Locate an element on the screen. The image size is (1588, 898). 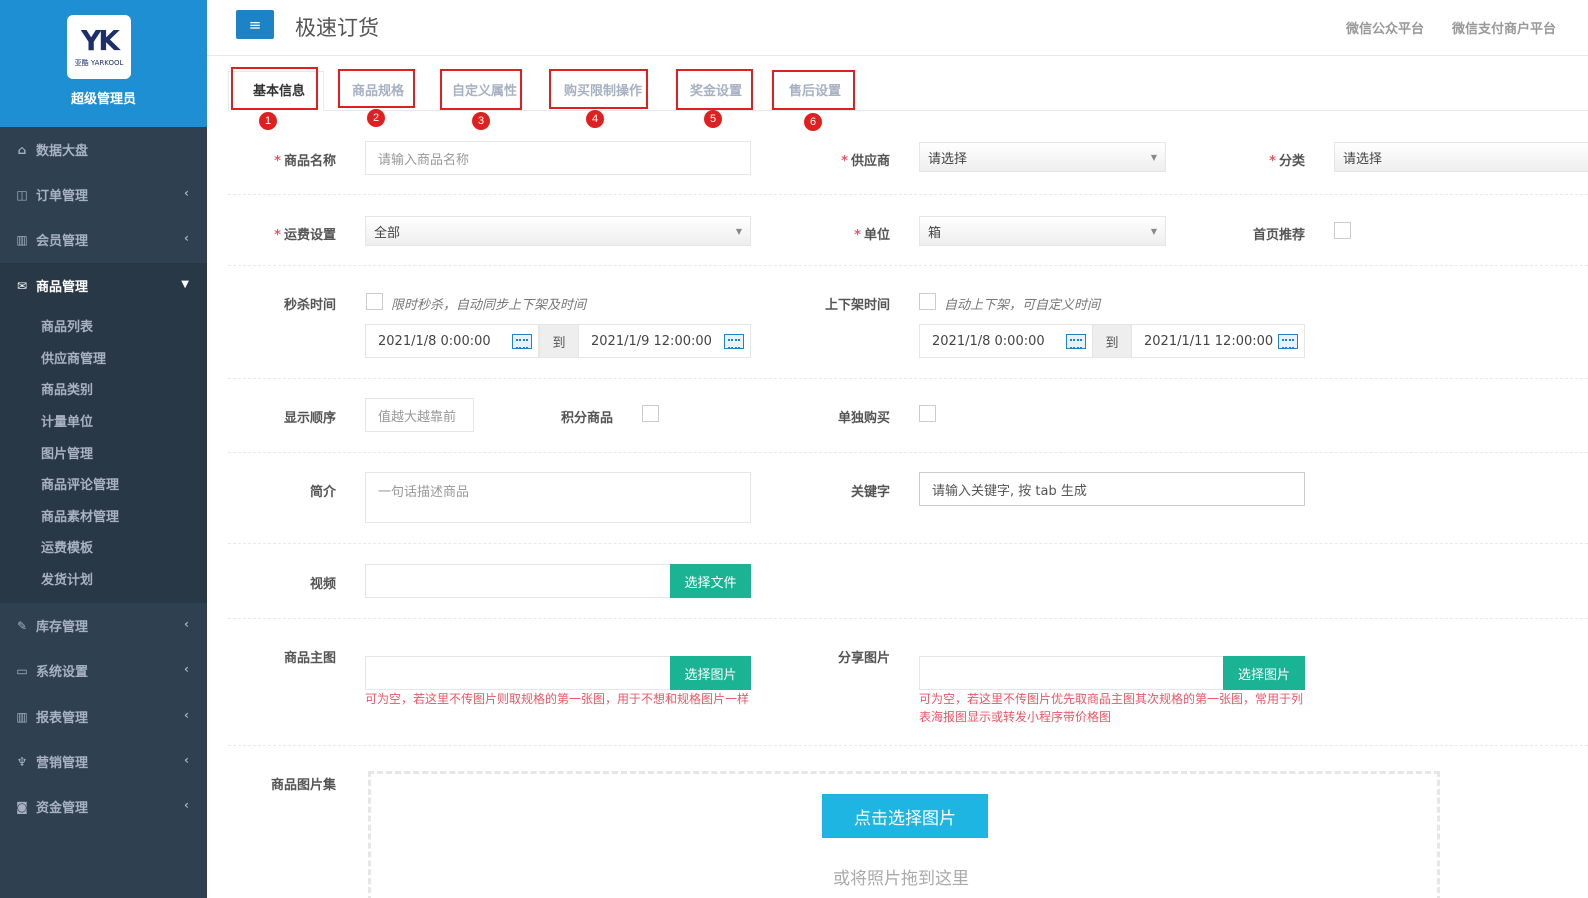
subnav-product-list: 商品列表 is located at coordinates (67, 325).